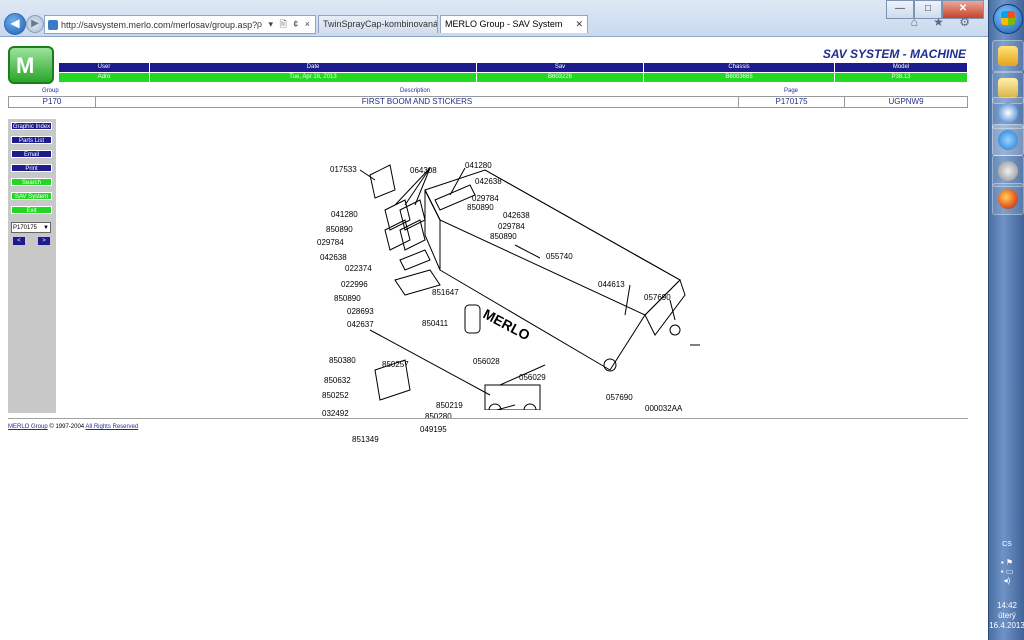 This screenshot has width=1024, height=640. What do you see at coordinates (1008, 88) in the screenshot?
I see `folder-icon` at bounding box center [1008, 88].